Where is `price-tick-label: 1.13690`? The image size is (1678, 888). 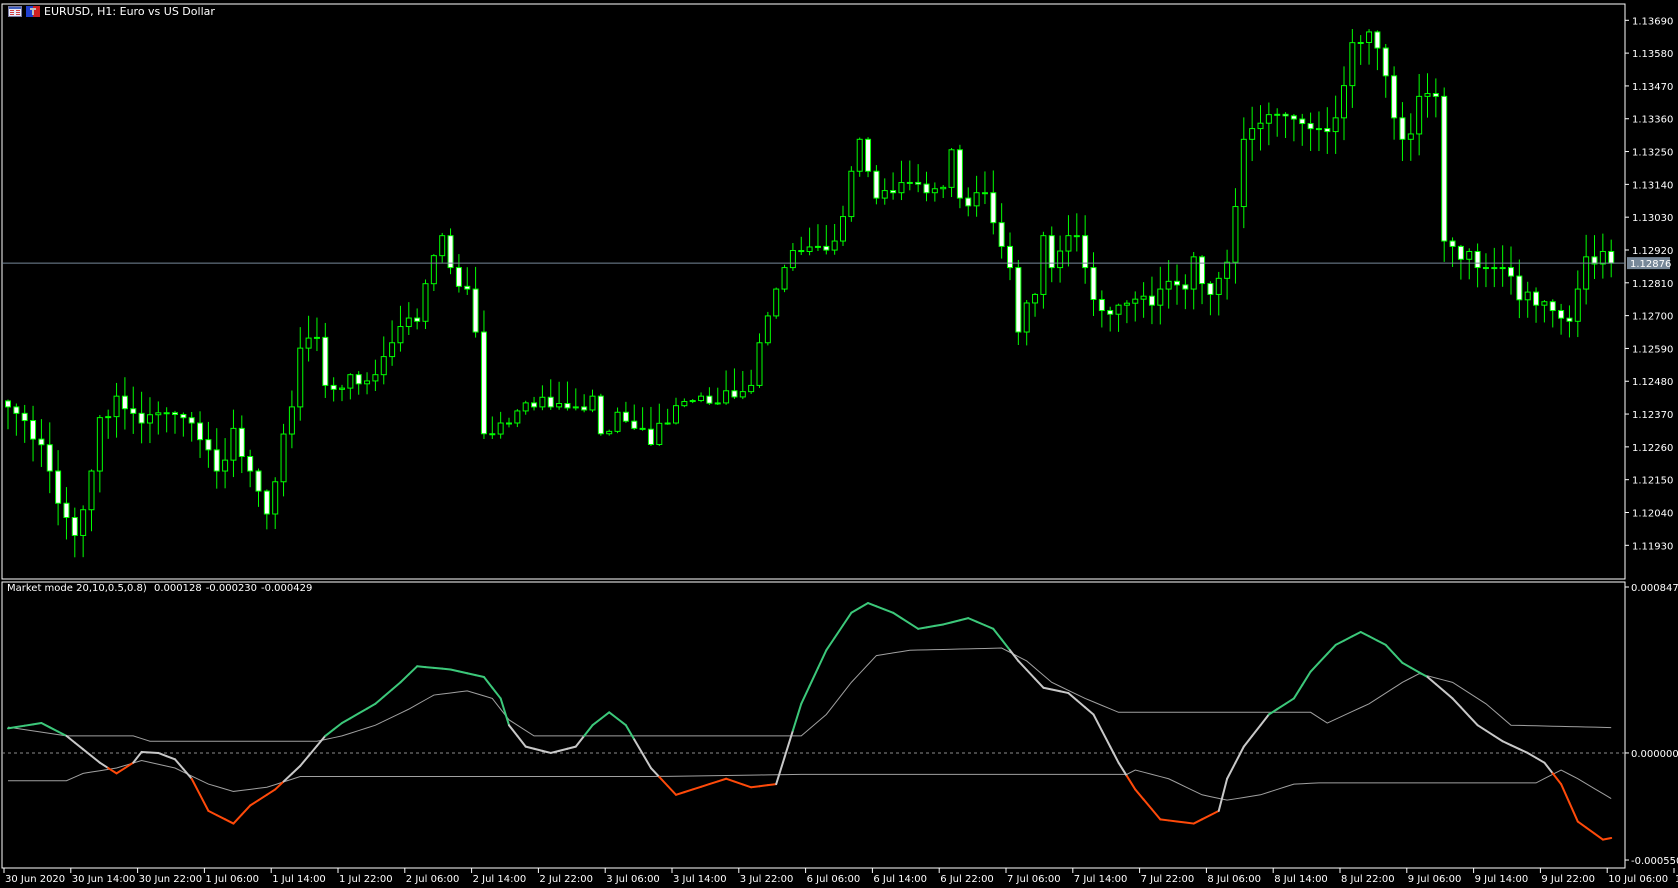 price-tick-label: 1.13690 is located at coordinates (1652, 21).